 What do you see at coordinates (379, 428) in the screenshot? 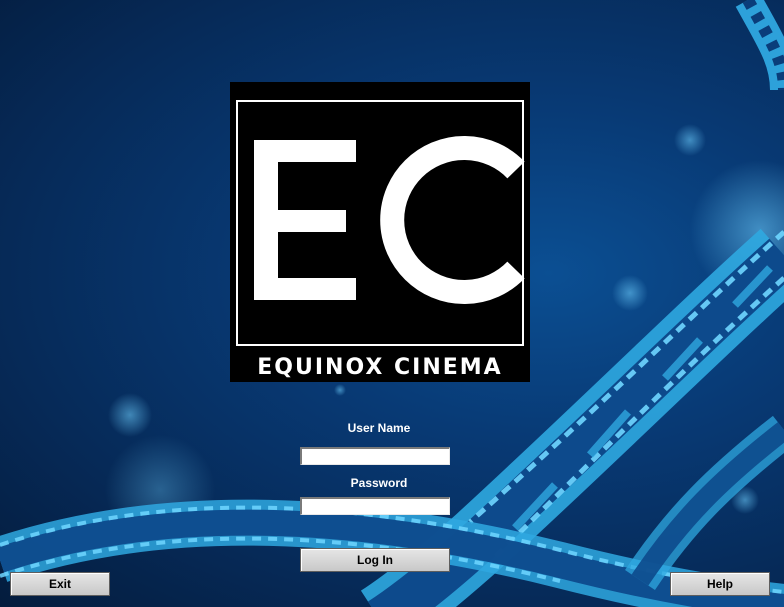
I see `username-label: User Name` at bounding box center [379, 428].